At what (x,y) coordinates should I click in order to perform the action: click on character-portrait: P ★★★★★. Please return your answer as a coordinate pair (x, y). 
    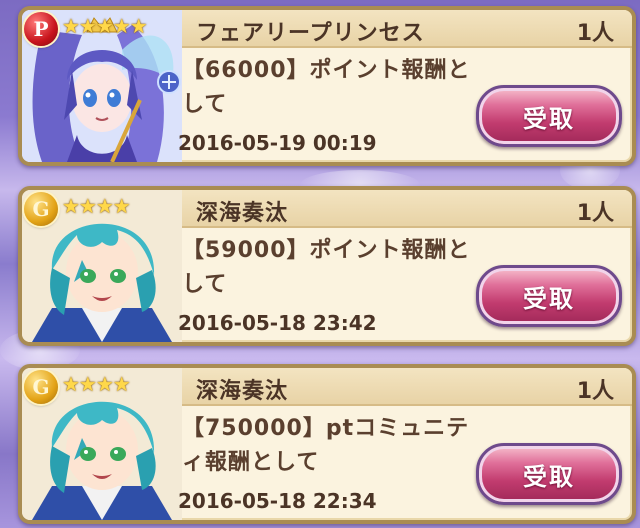
    Looking at the image, I should click on (102, 86).